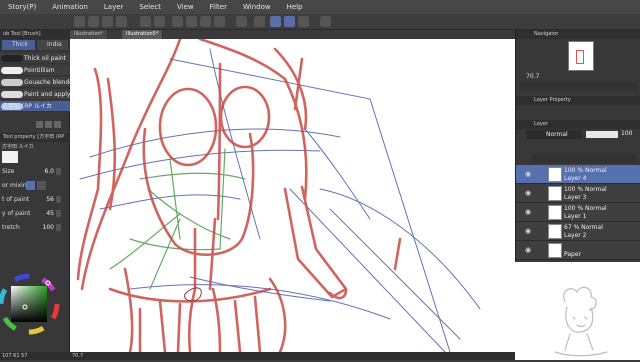  I want to click on menu-layer: Layer, so click(114, 7).